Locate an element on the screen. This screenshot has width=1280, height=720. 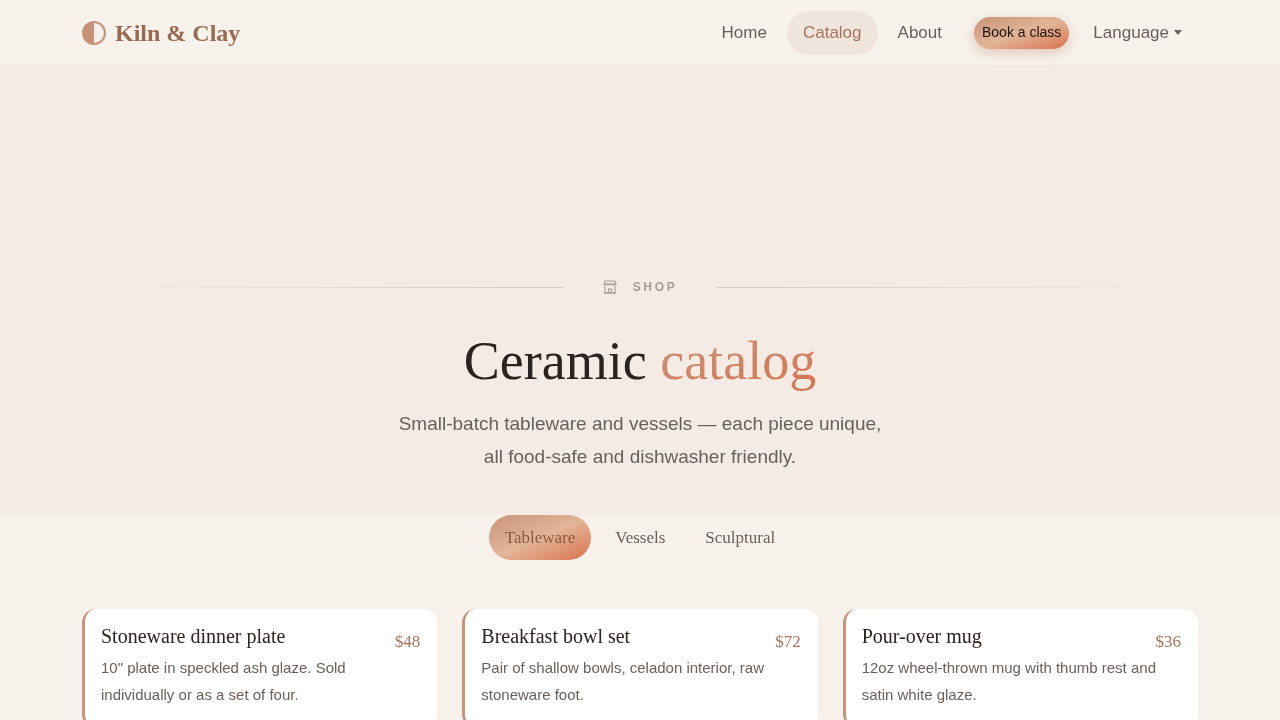
nav-link: Catalog is located at coordinates (832, 32).